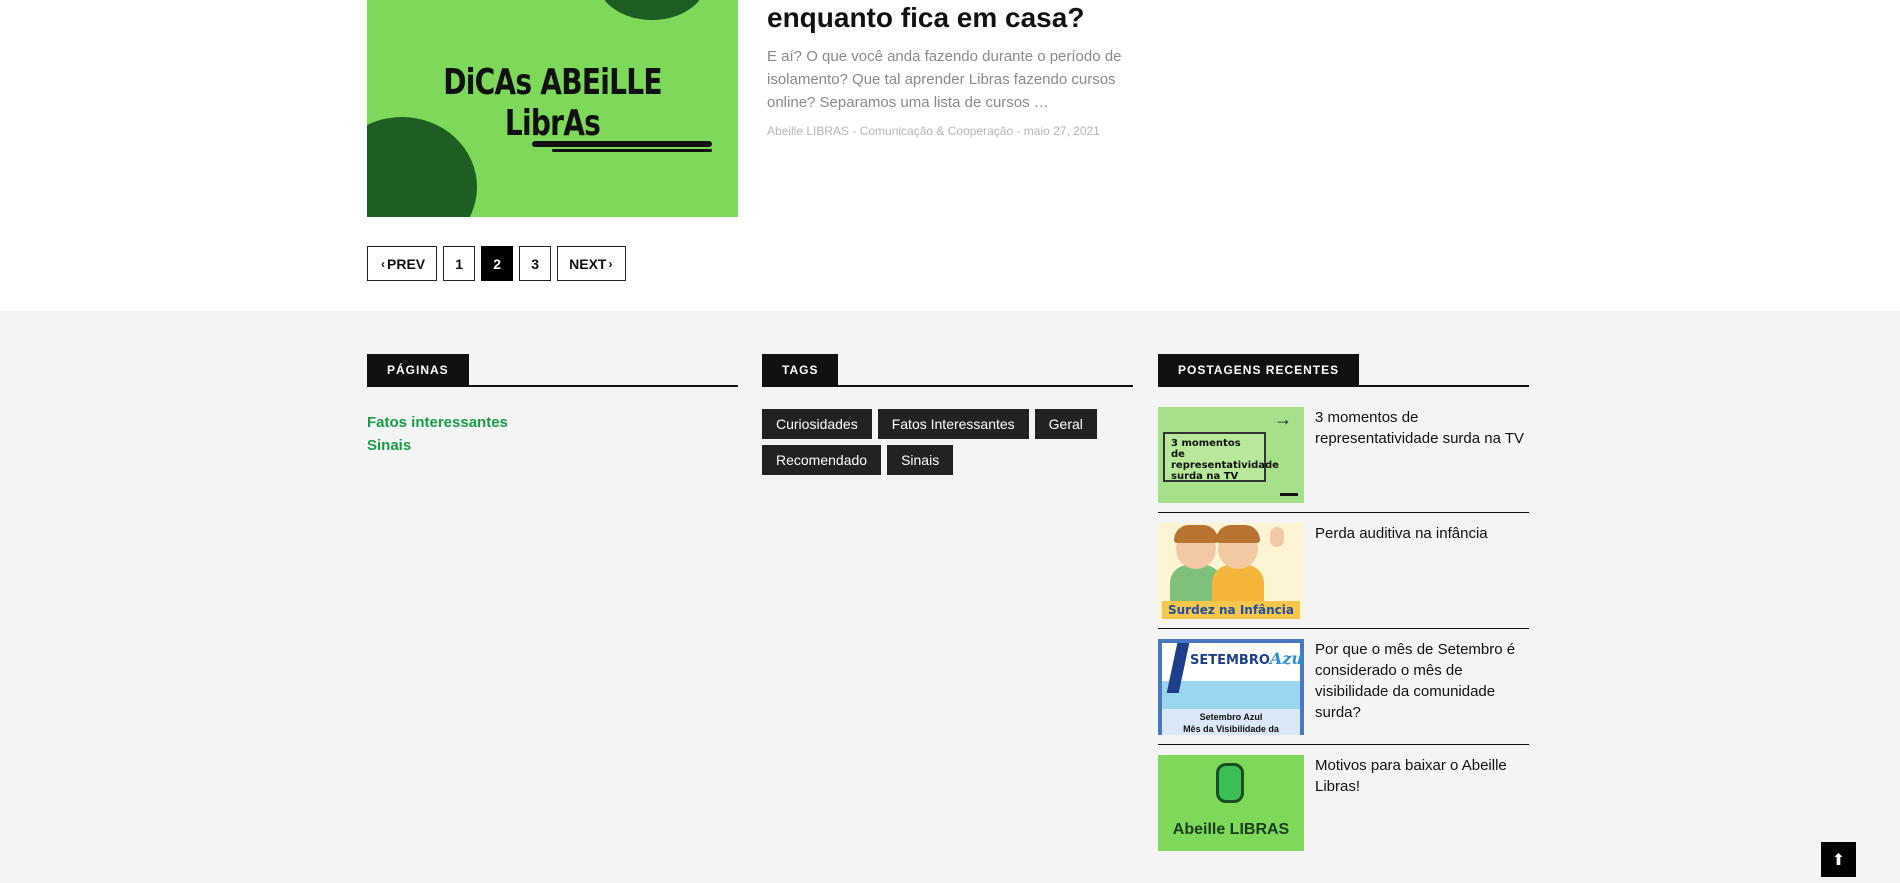 The image size is (1900, 883). What do you see at coordinates (925, 18) in the screenshot?
I see `article-title: enquanto fica em casa?` at bounding box center [925, 18].